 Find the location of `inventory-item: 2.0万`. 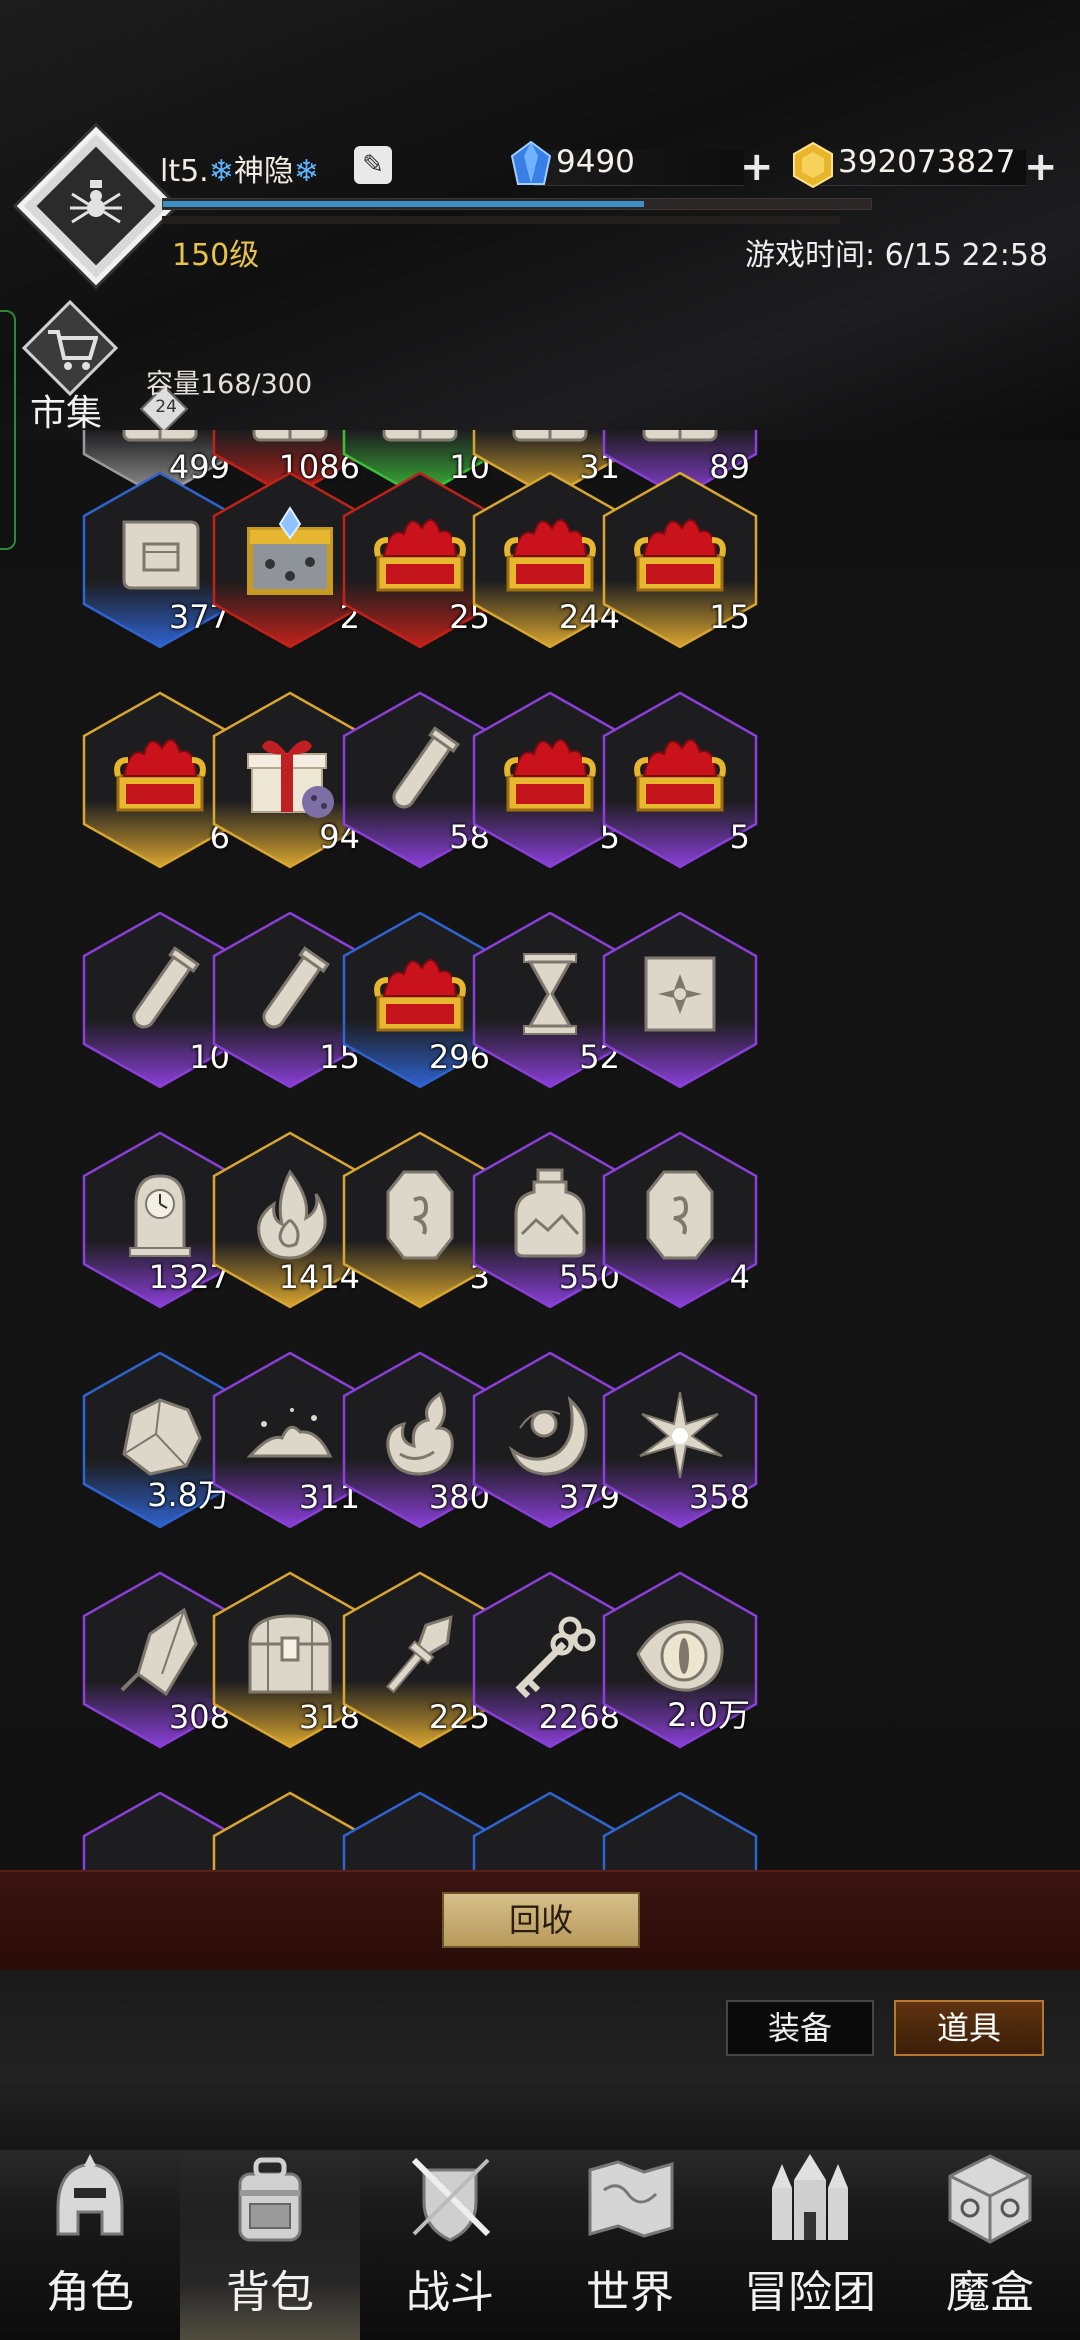

inventory-item: 2.0万 is located at coordinates (680, 1660).